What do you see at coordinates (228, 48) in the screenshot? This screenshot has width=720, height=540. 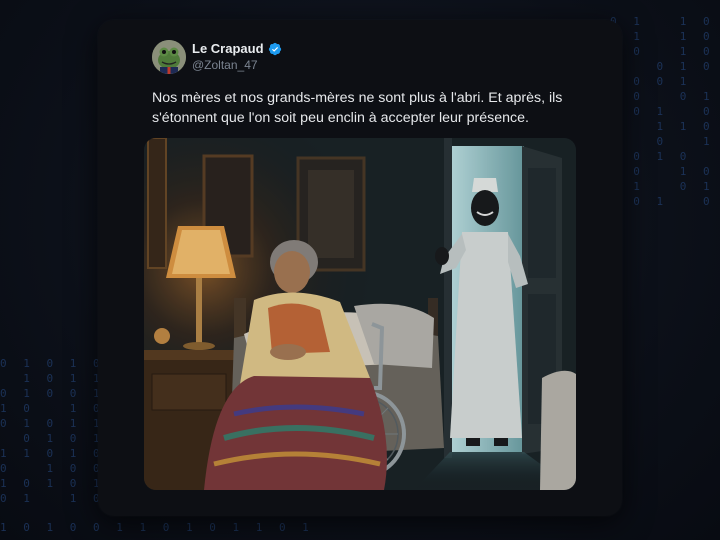 I see `author-name: Le Crapaud` at bounding box center [228, 48].